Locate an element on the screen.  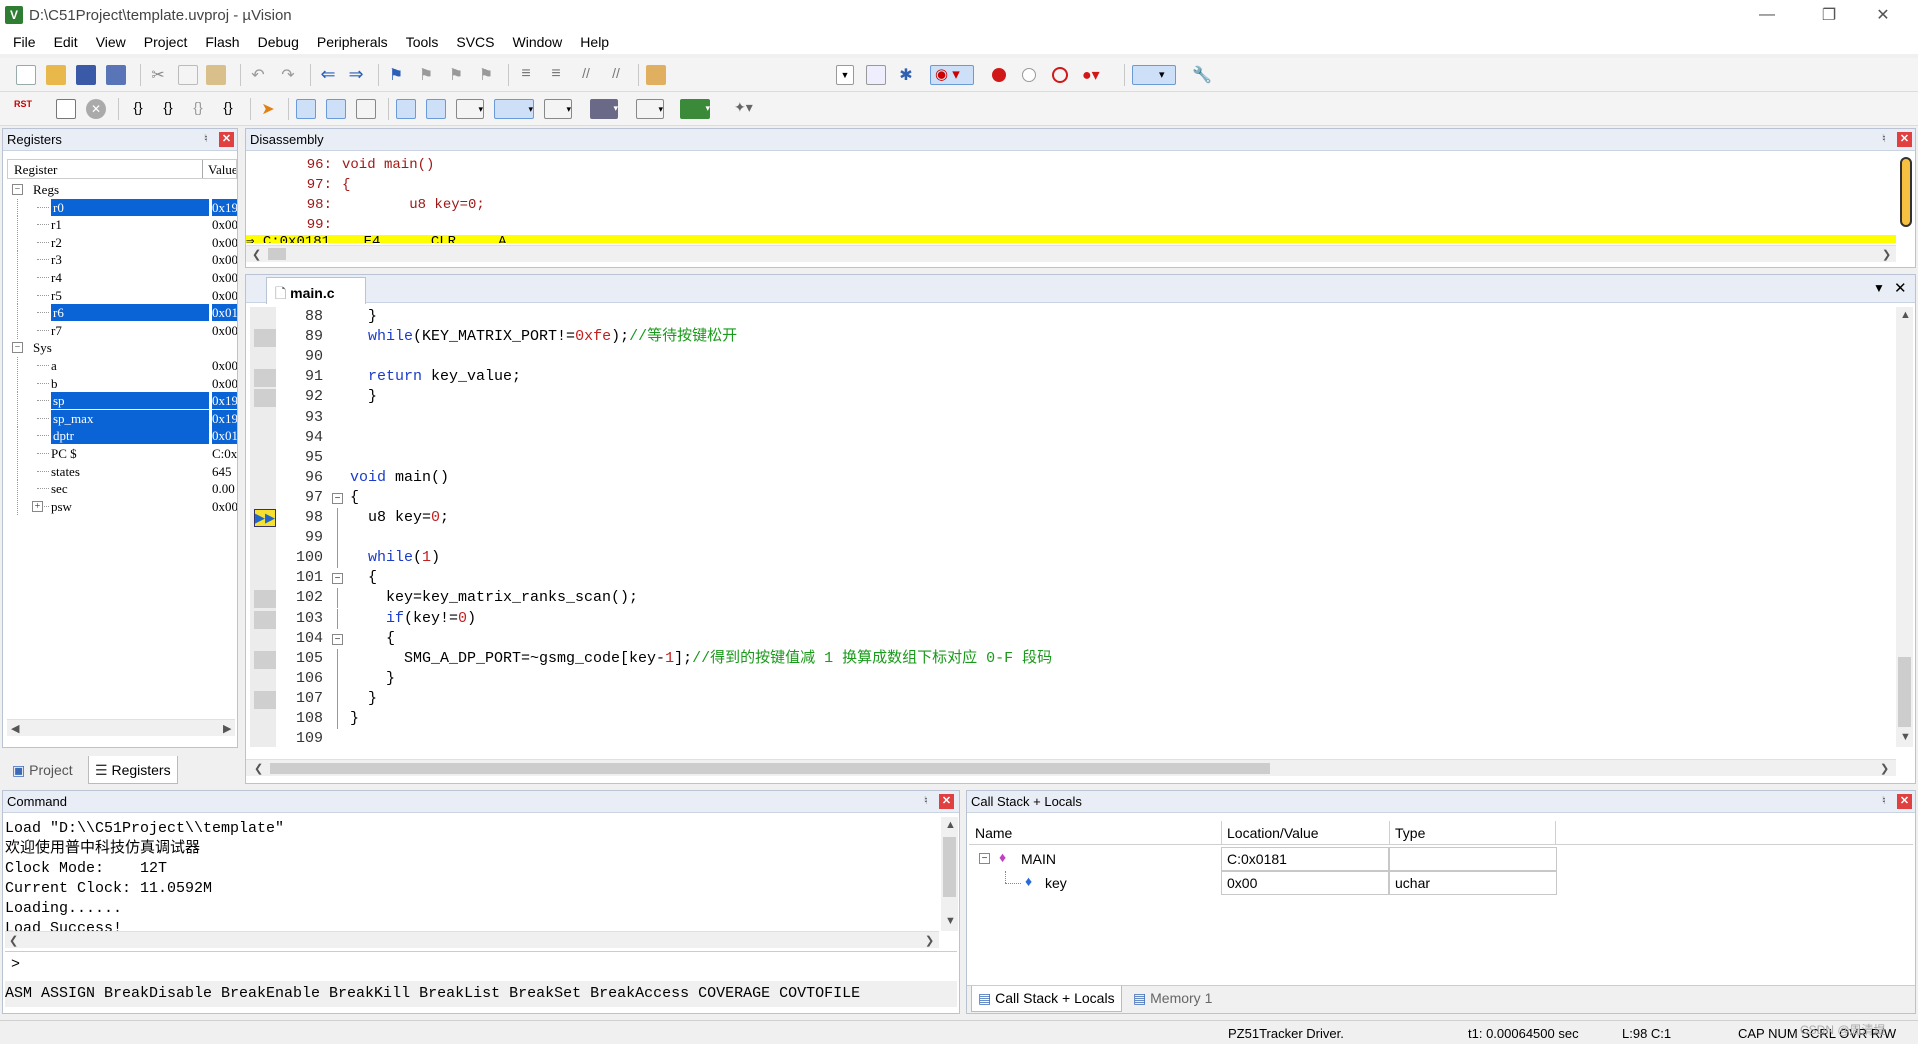
disassembly-vscroll is located at coordinates (1906, 192).